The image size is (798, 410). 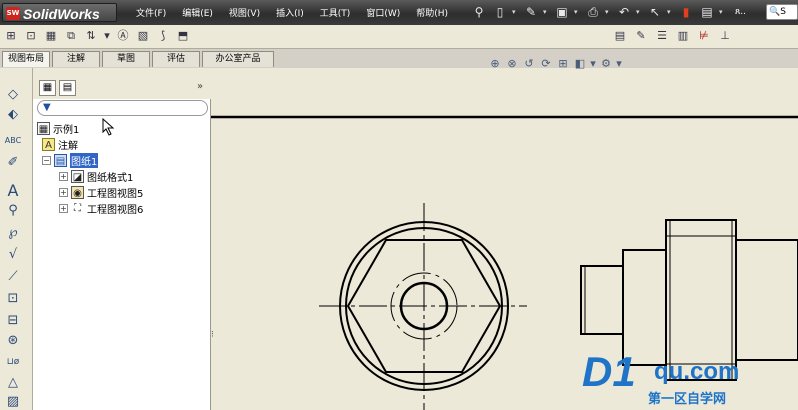 What do you see at coordinates (383, 12) in the screenshot?
I see `menu-window: 窗口(W)` at bounding box center [383, 12].